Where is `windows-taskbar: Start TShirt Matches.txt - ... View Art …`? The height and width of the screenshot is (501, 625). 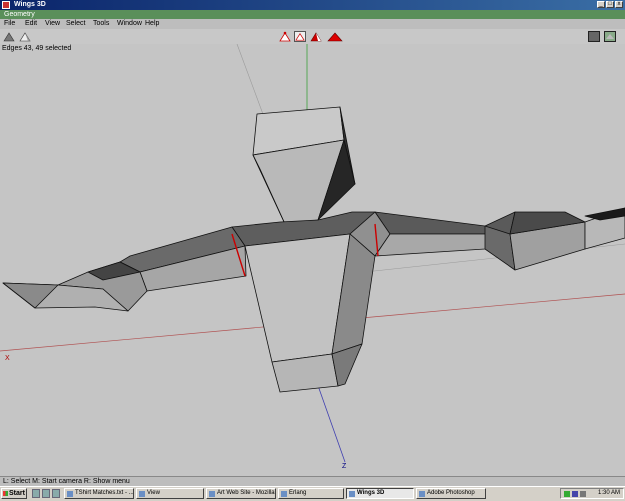 windows-taskbar: Start TShirt Matches.txt - ... View Art … is located at coordinates (312, 493).